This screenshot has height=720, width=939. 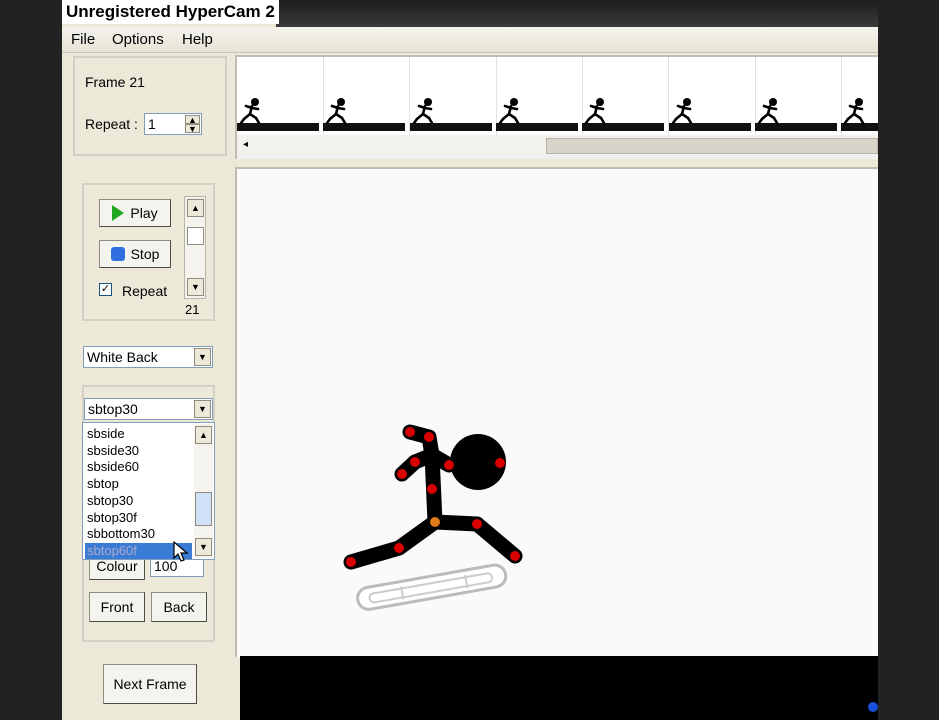 What do you see at coordinates (712, 146) in the screenshot?
I see `timeline-scroll-thumb` at bounding box center [712, 146].